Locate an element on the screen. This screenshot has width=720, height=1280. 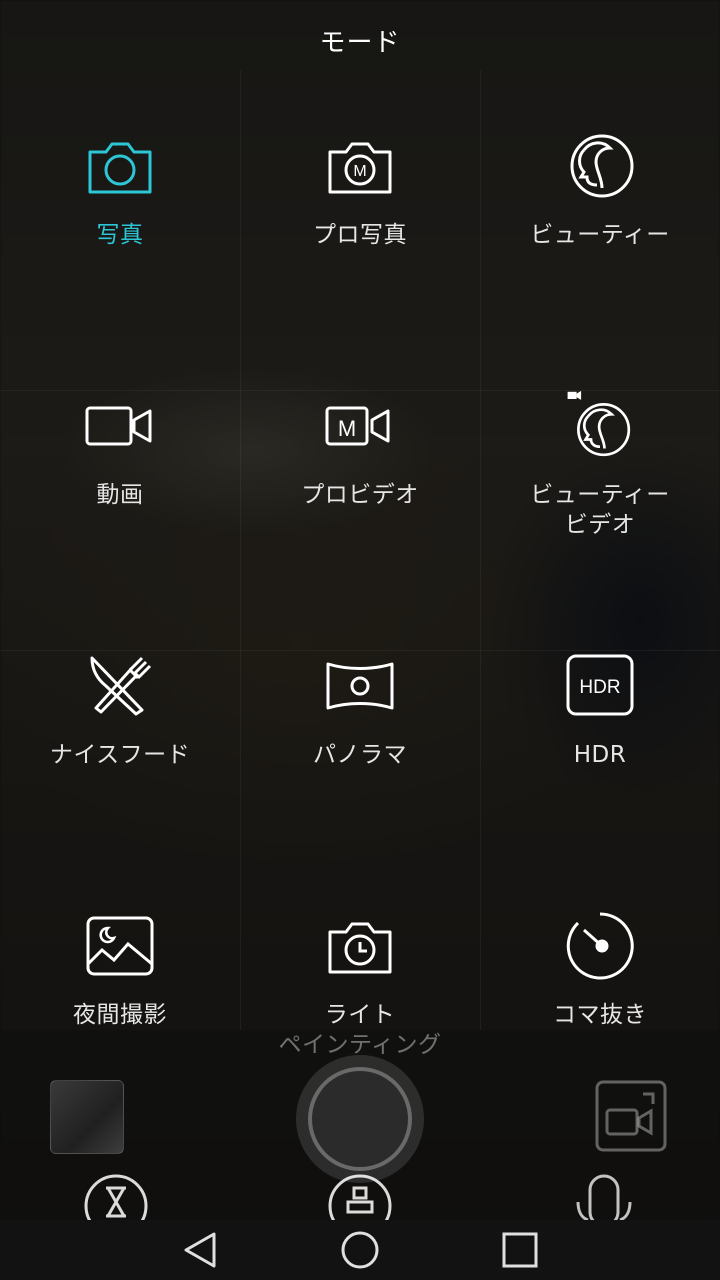
mode-item-beauty-video: ビューティー ビデオ is located at coordinates (600, 460).